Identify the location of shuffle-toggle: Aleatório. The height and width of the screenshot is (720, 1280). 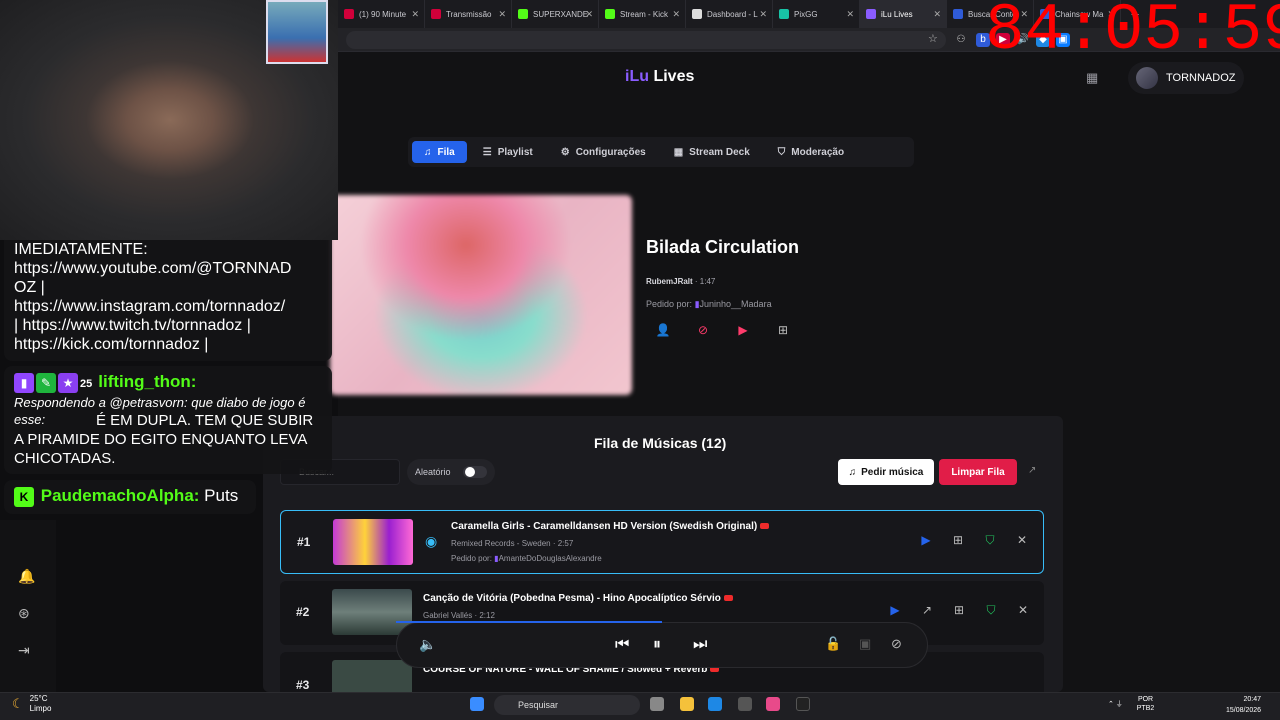
(451, 472).